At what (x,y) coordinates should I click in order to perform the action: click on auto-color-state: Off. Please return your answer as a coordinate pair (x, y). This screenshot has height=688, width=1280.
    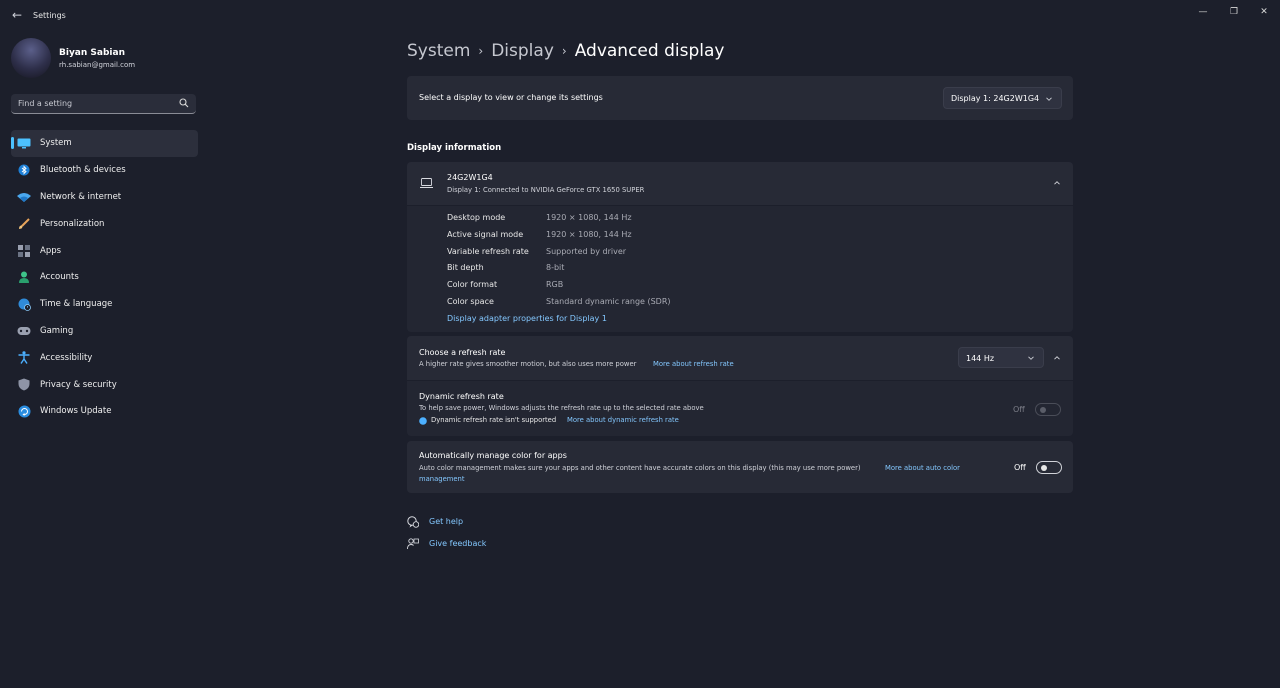
    Looking at the image, I should click on (1020, 467).